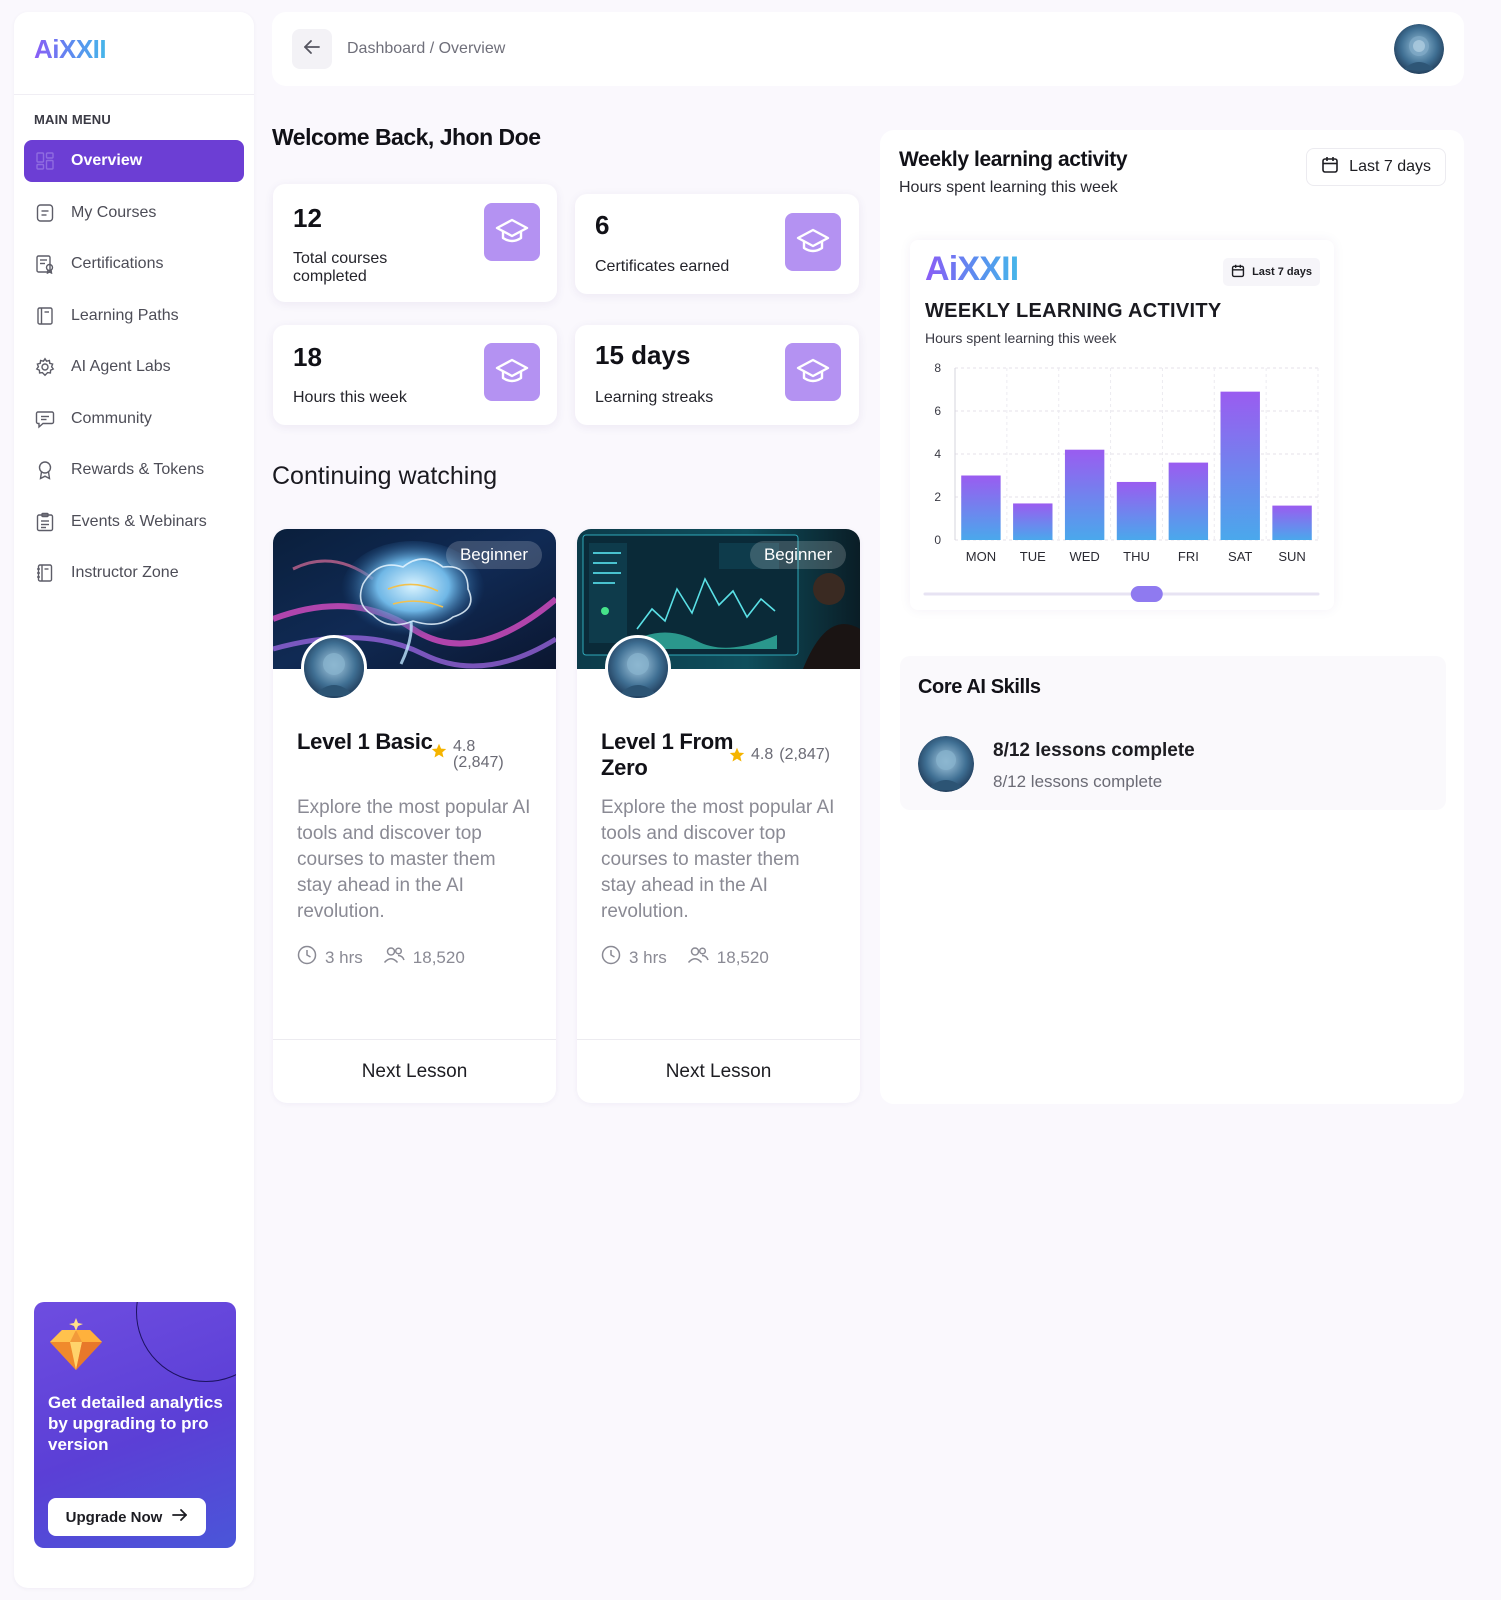 This screenshot has height=1600, width=1501. What do you see at coordinates (1291, 556) in the screenshot?
I see `x-tick-label: SUN` at bounding box center [1291, 556].